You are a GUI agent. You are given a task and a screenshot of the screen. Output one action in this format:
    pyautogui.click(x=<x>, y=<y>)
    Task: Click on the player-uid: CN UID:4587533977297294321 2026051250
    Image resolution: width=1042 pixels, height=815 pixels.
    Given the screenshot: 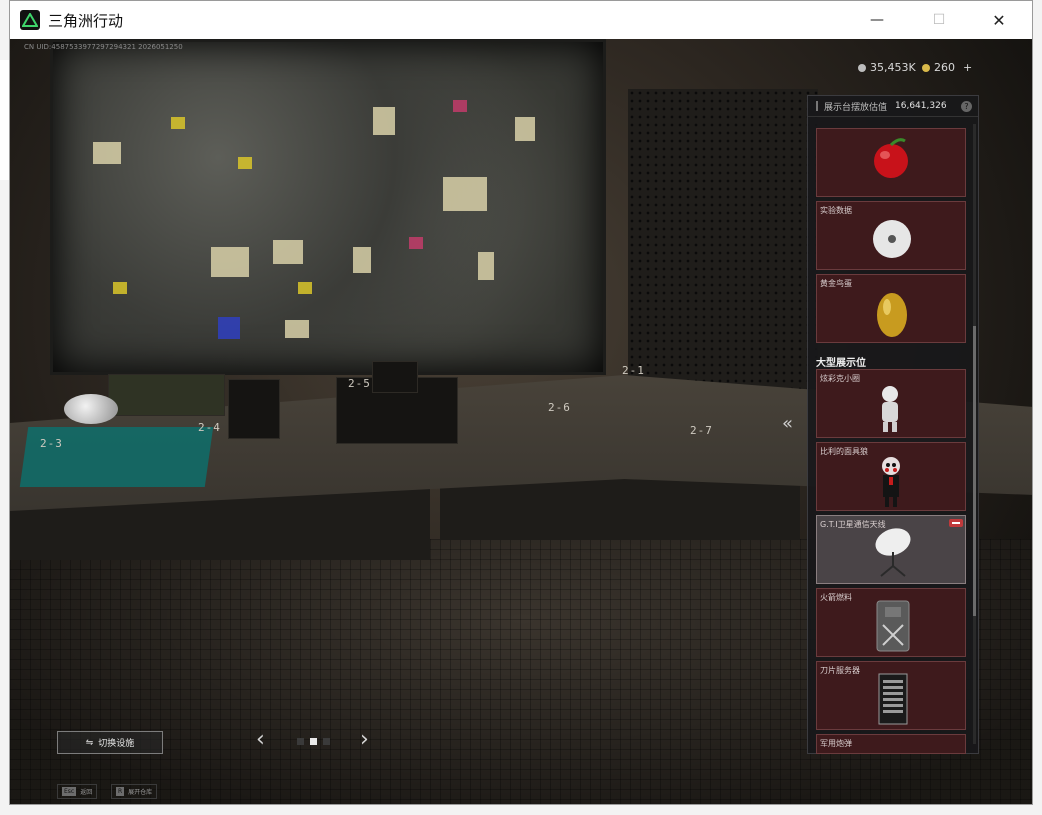 What is the action you would take?
    pyautogui.click(x=103, y=47)
    